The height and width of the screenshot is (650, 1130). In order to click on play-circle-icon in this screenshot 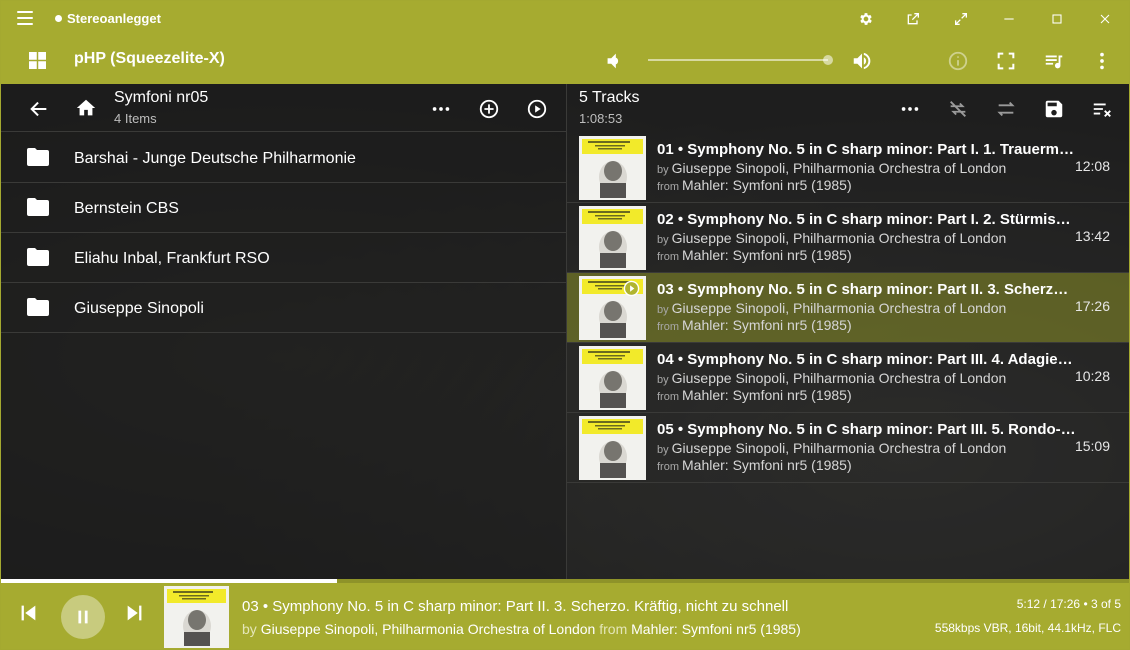, I will do `click(537, 109)`.